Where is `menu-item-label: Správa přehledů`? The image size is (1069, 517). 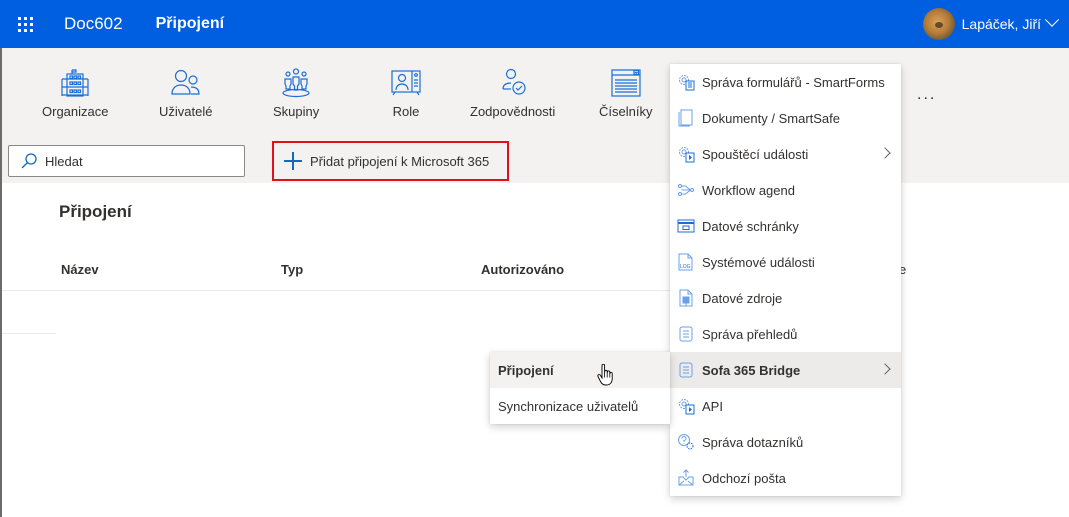
menu-item-label: Správa přehledů is located at coordinates (750, 334).